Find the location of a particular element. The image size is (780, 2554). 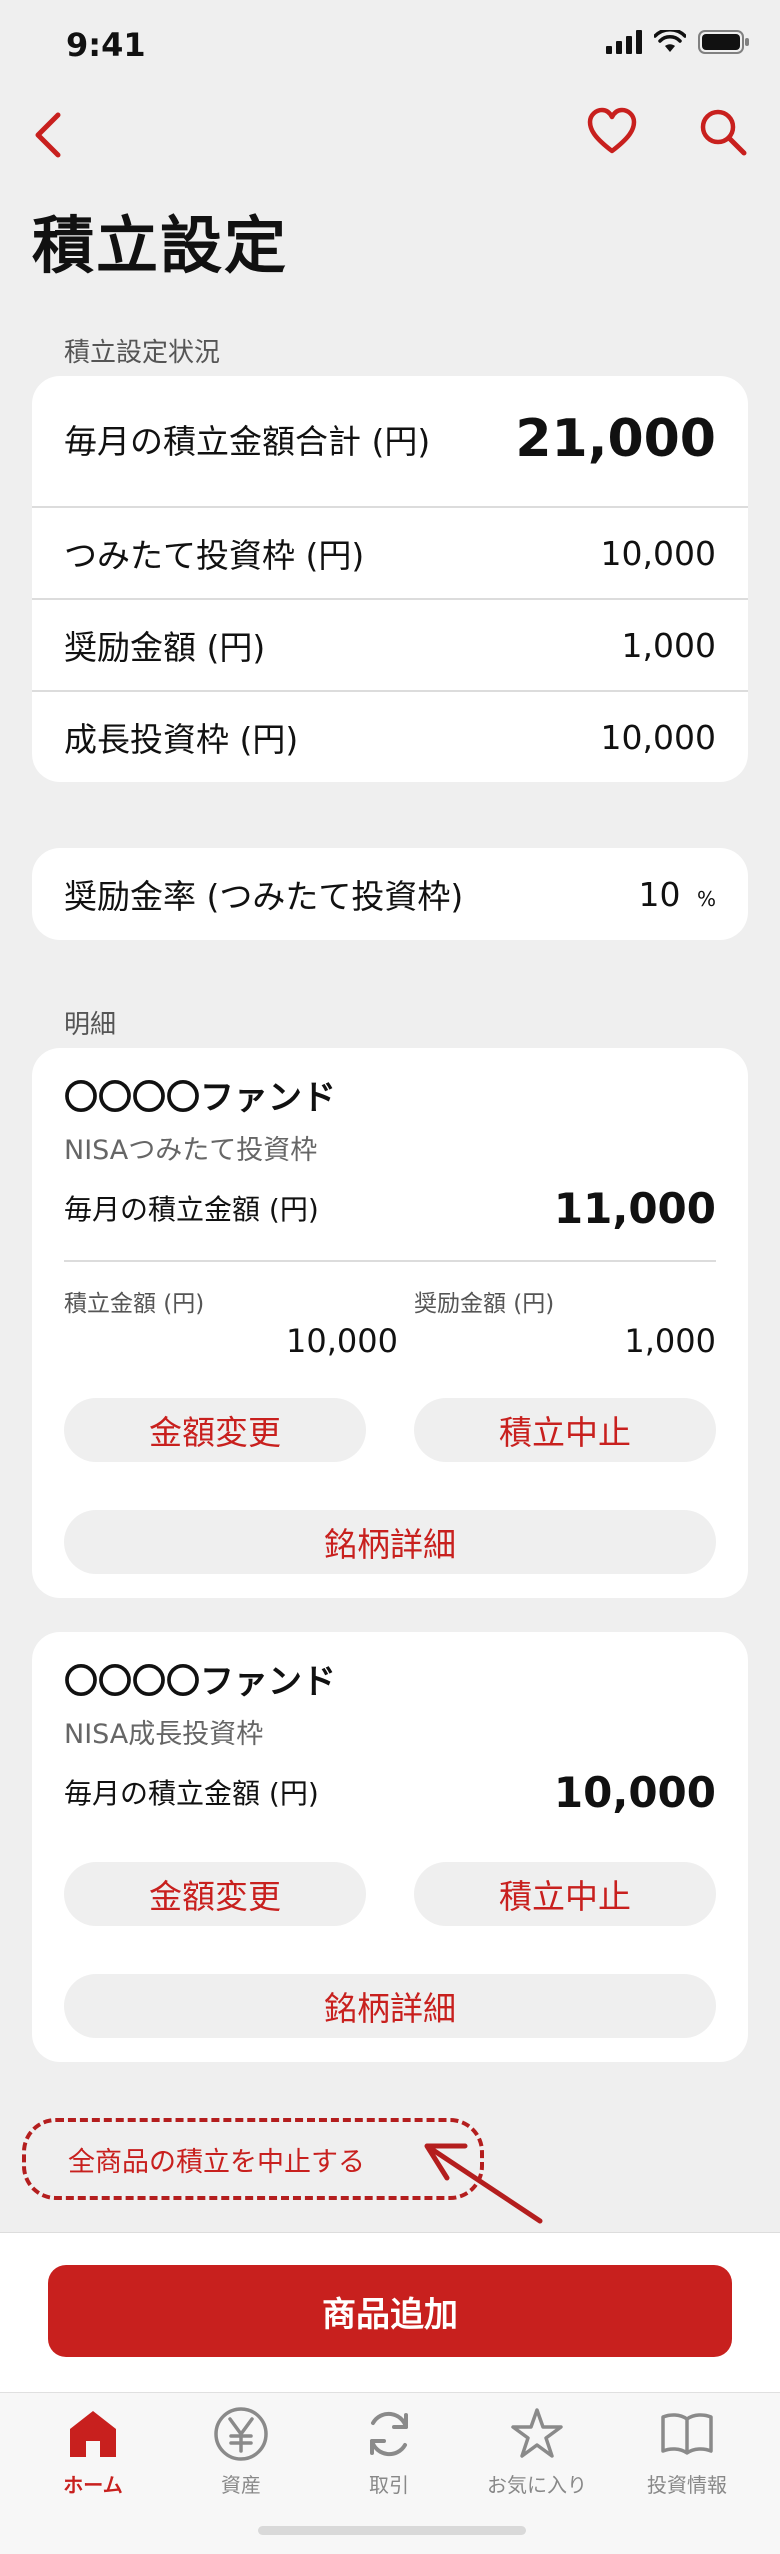

add-product-button: 商品追加 is located at coordinates (390, 2311).